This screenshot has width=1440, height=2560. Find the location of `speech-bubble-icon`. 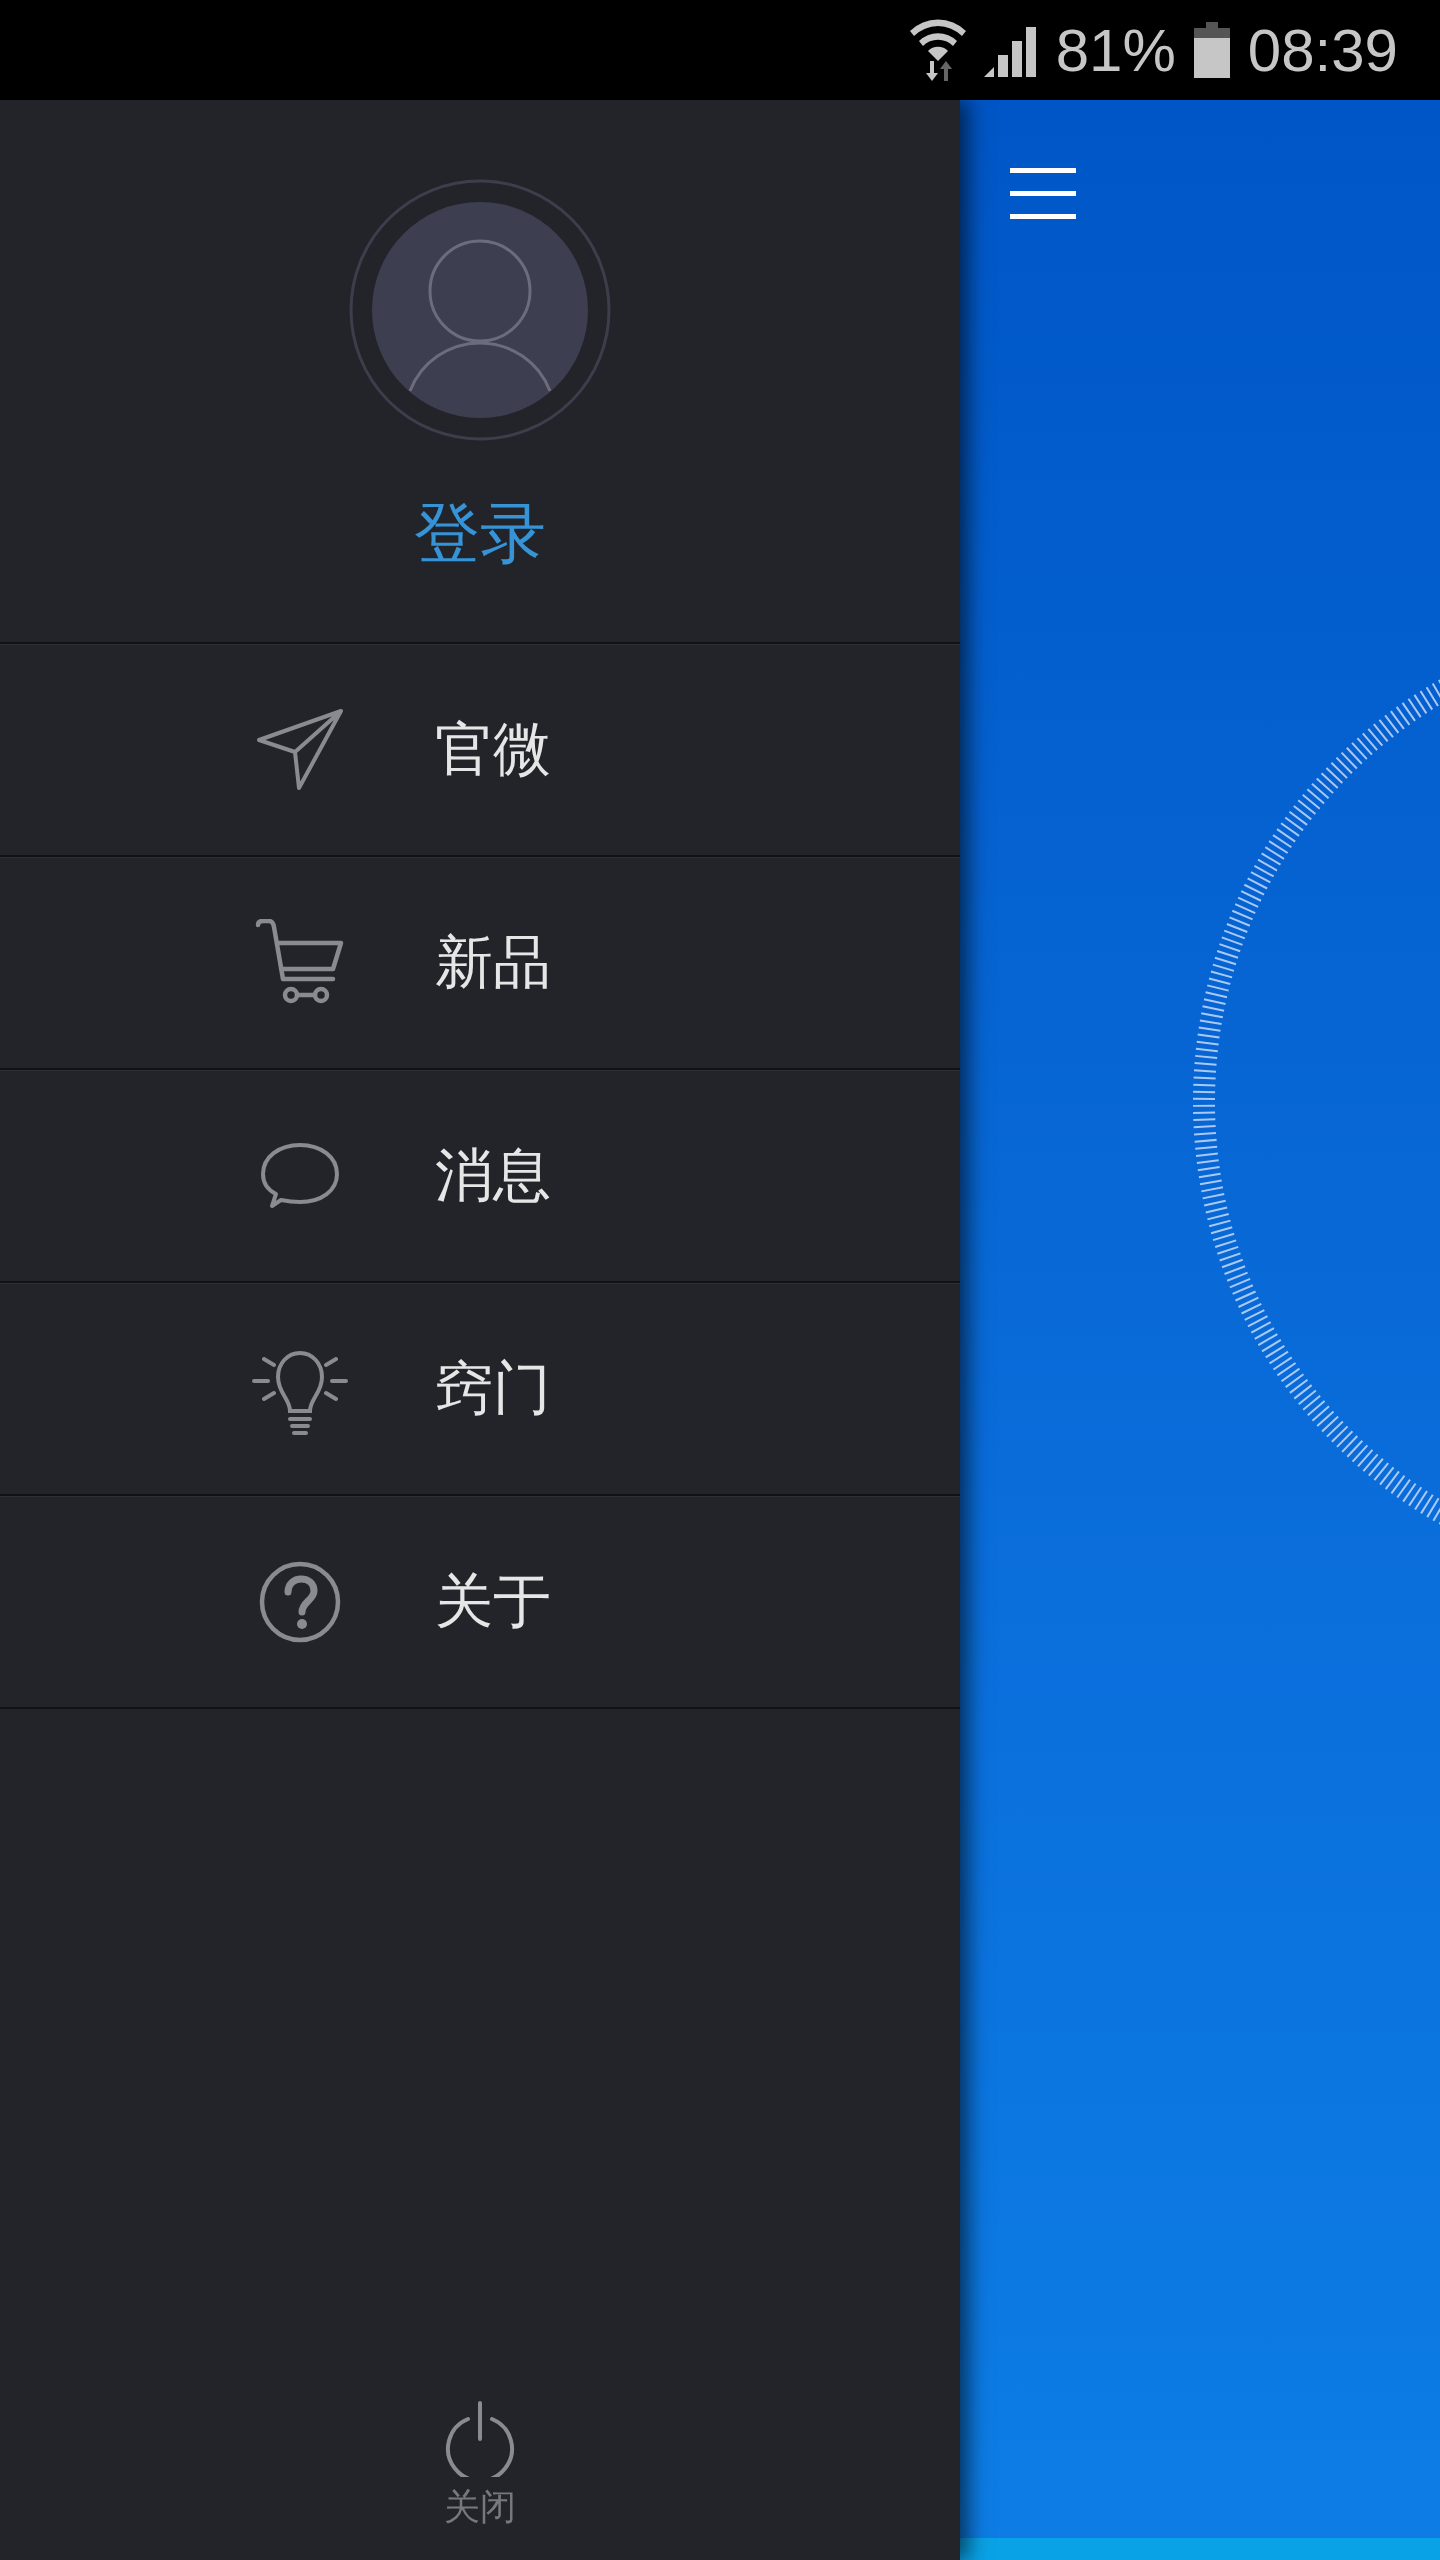

speech-bubble-icon is located at coordinates (300, 1176).